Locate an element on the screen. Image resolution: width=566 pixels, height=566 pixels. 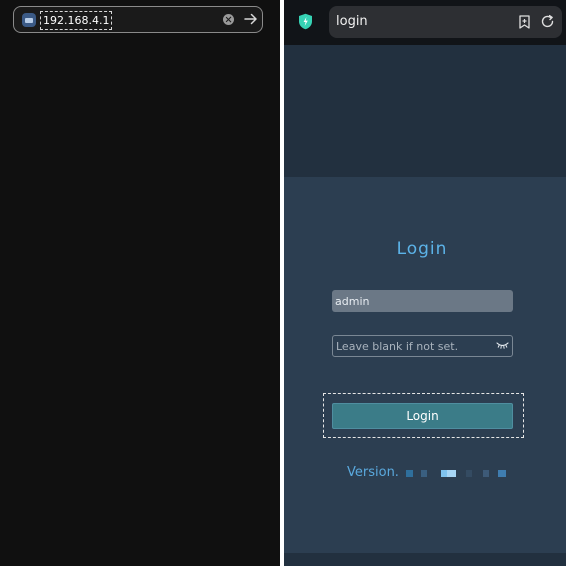
shield-icon is located at coordinates (305, 21).